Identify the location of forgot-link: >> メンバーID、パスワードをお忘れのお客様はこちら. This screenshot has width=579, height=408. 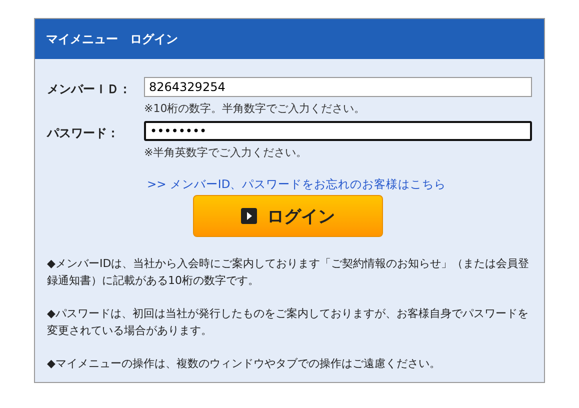
(296, 184).